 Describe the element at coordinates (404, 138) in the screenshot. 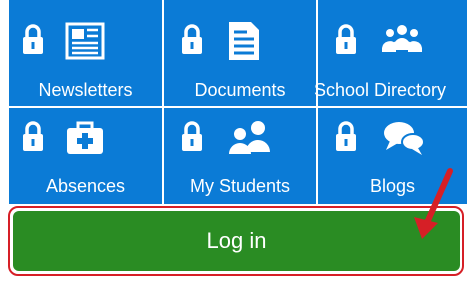

I see `chat-bubbles-icon` at that location.